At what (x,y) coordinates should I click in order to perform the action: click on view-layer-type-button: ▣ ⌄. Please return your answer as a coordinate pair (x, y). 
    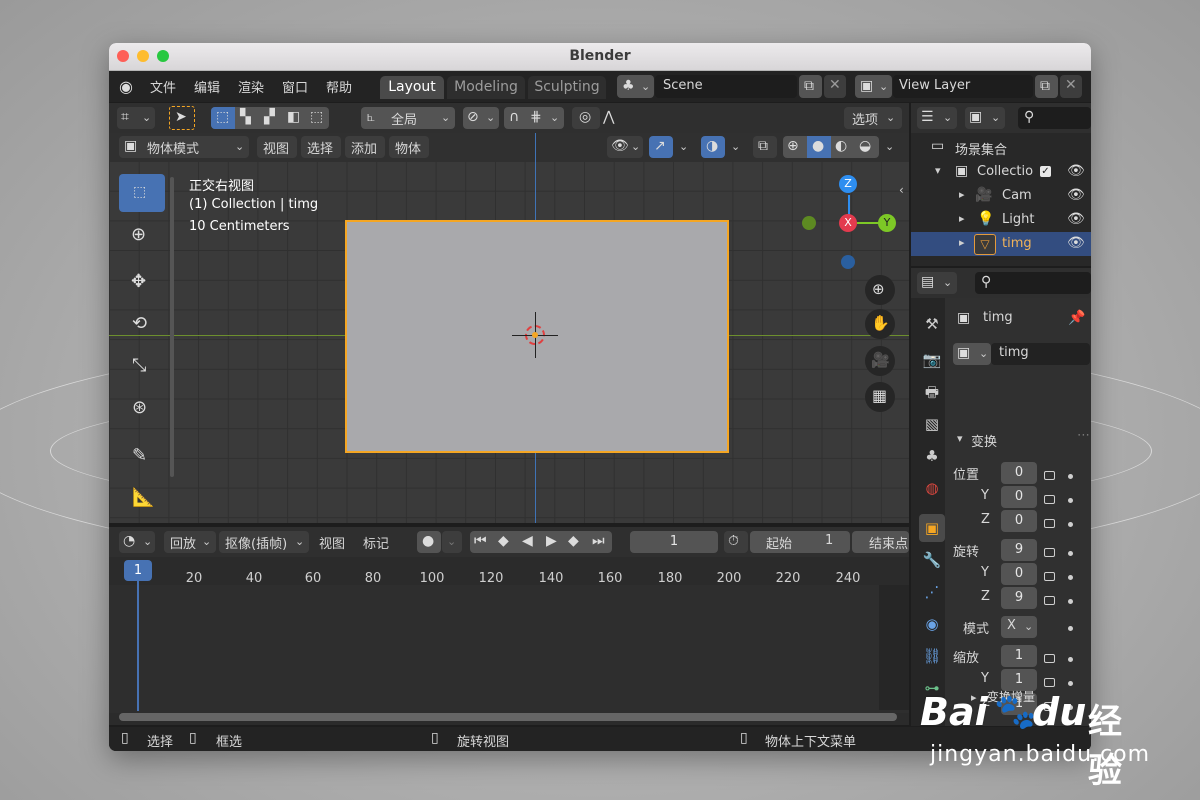
    Looking at the image, I should click on (873, 86).